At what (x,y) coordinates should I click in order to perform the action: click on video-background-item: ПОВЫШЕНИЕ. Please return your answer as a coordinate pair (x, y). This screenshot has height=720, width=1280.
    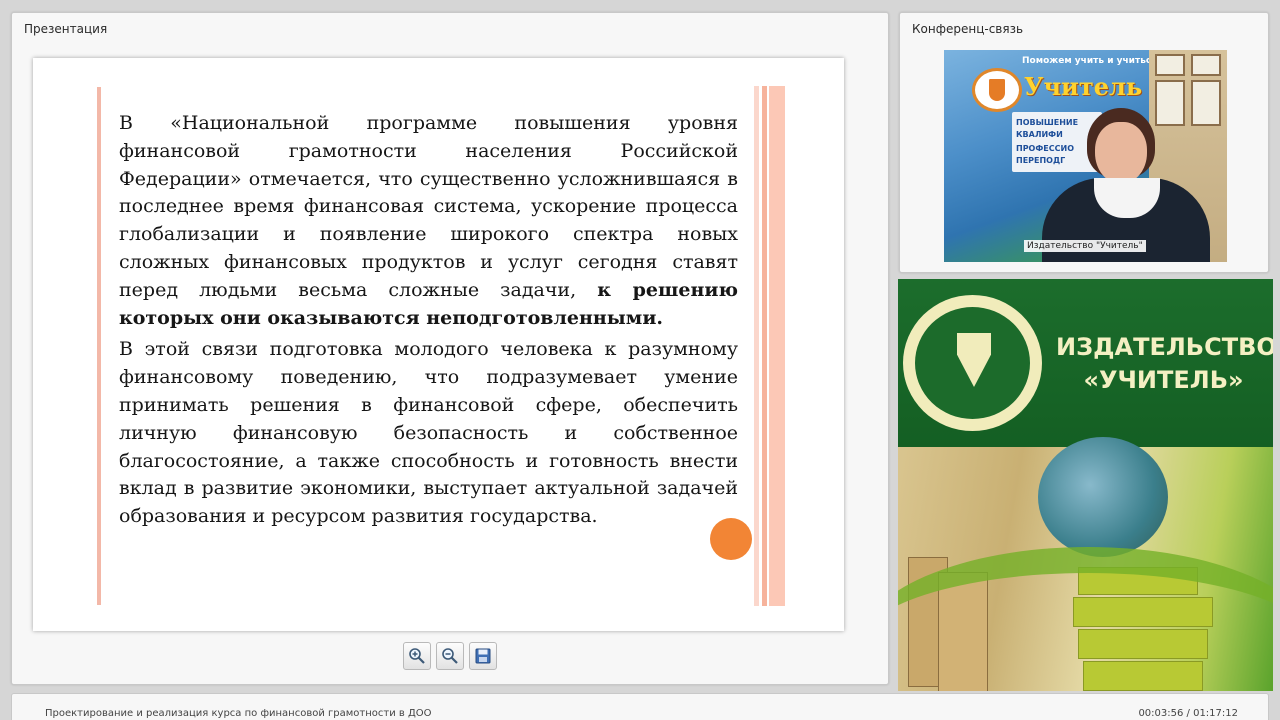
    Looking at the image, I should click on (1047, 122).